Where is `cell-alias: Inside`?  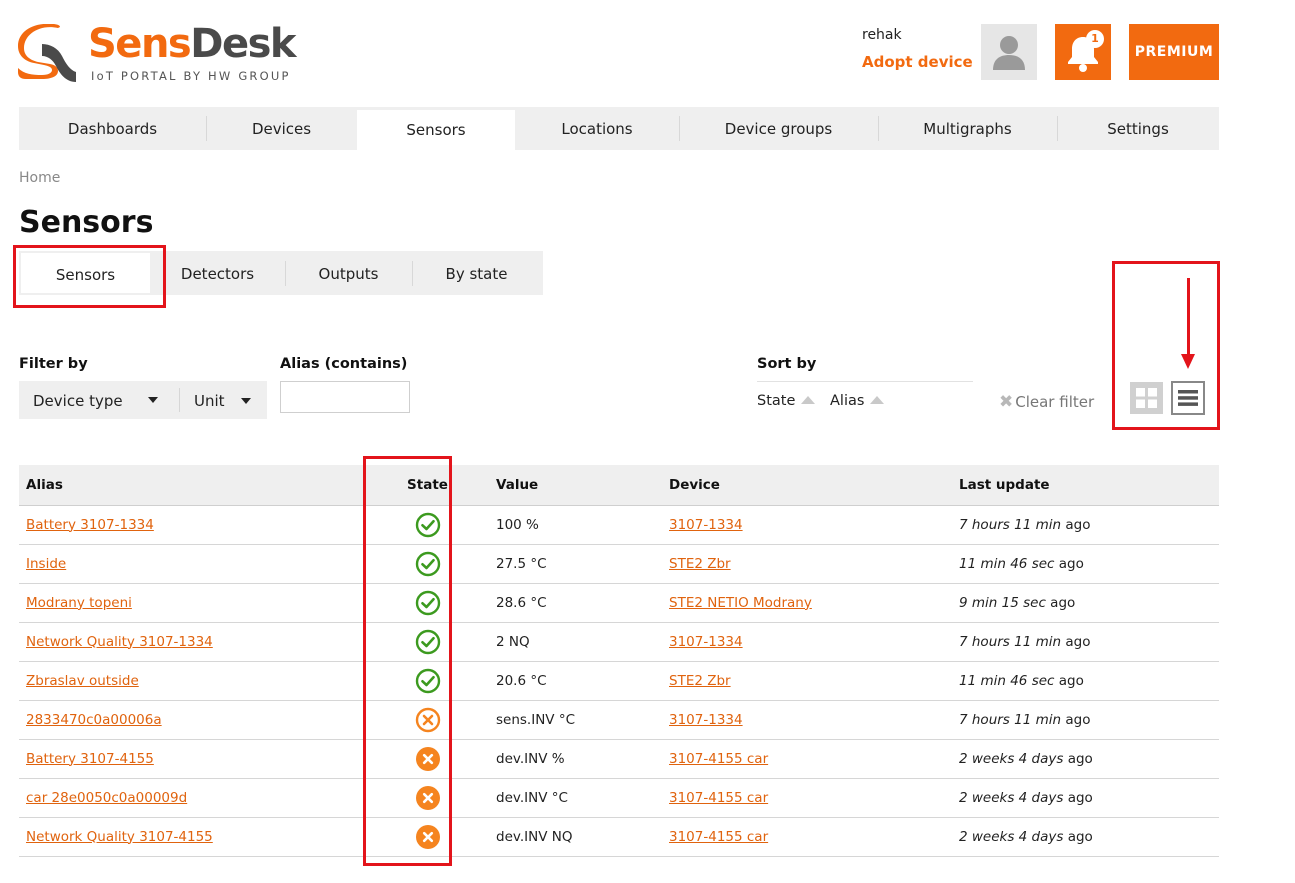
cell-alias: Inside is located at coordinates (192, 564).